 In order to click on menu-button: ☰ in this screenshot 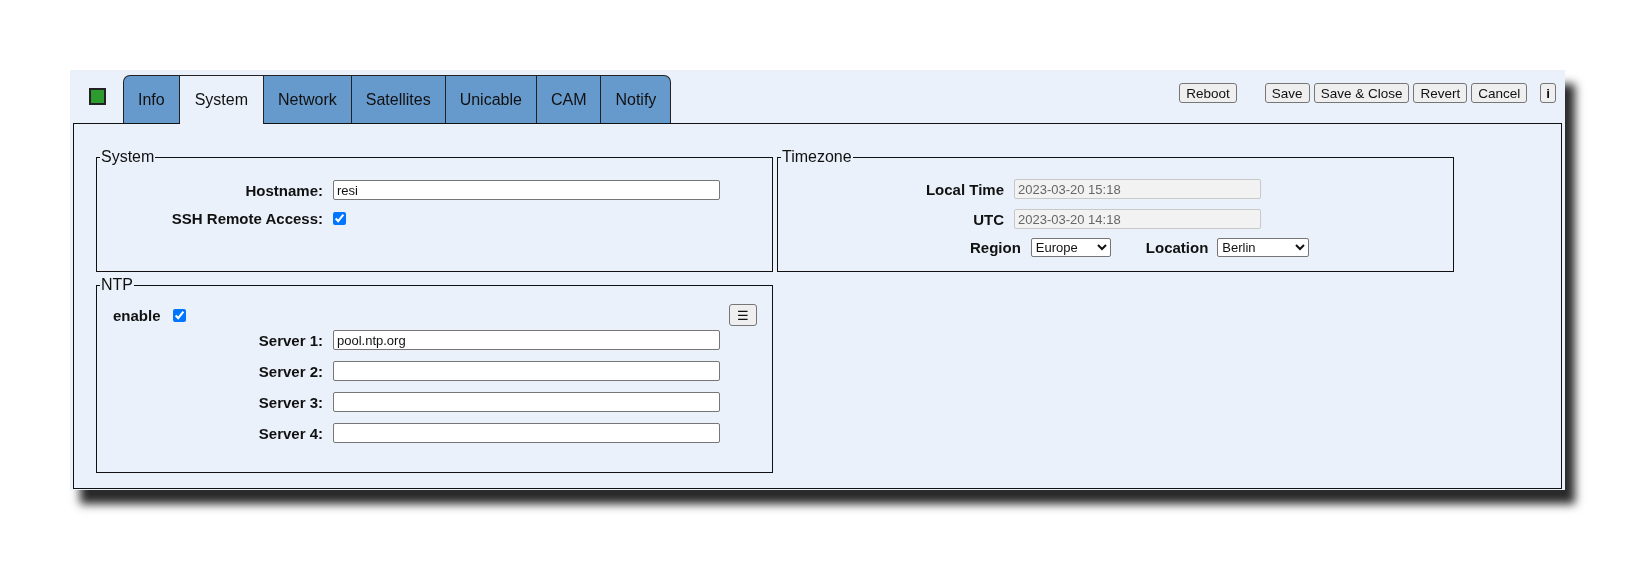, I will do `click(743, 315)`.